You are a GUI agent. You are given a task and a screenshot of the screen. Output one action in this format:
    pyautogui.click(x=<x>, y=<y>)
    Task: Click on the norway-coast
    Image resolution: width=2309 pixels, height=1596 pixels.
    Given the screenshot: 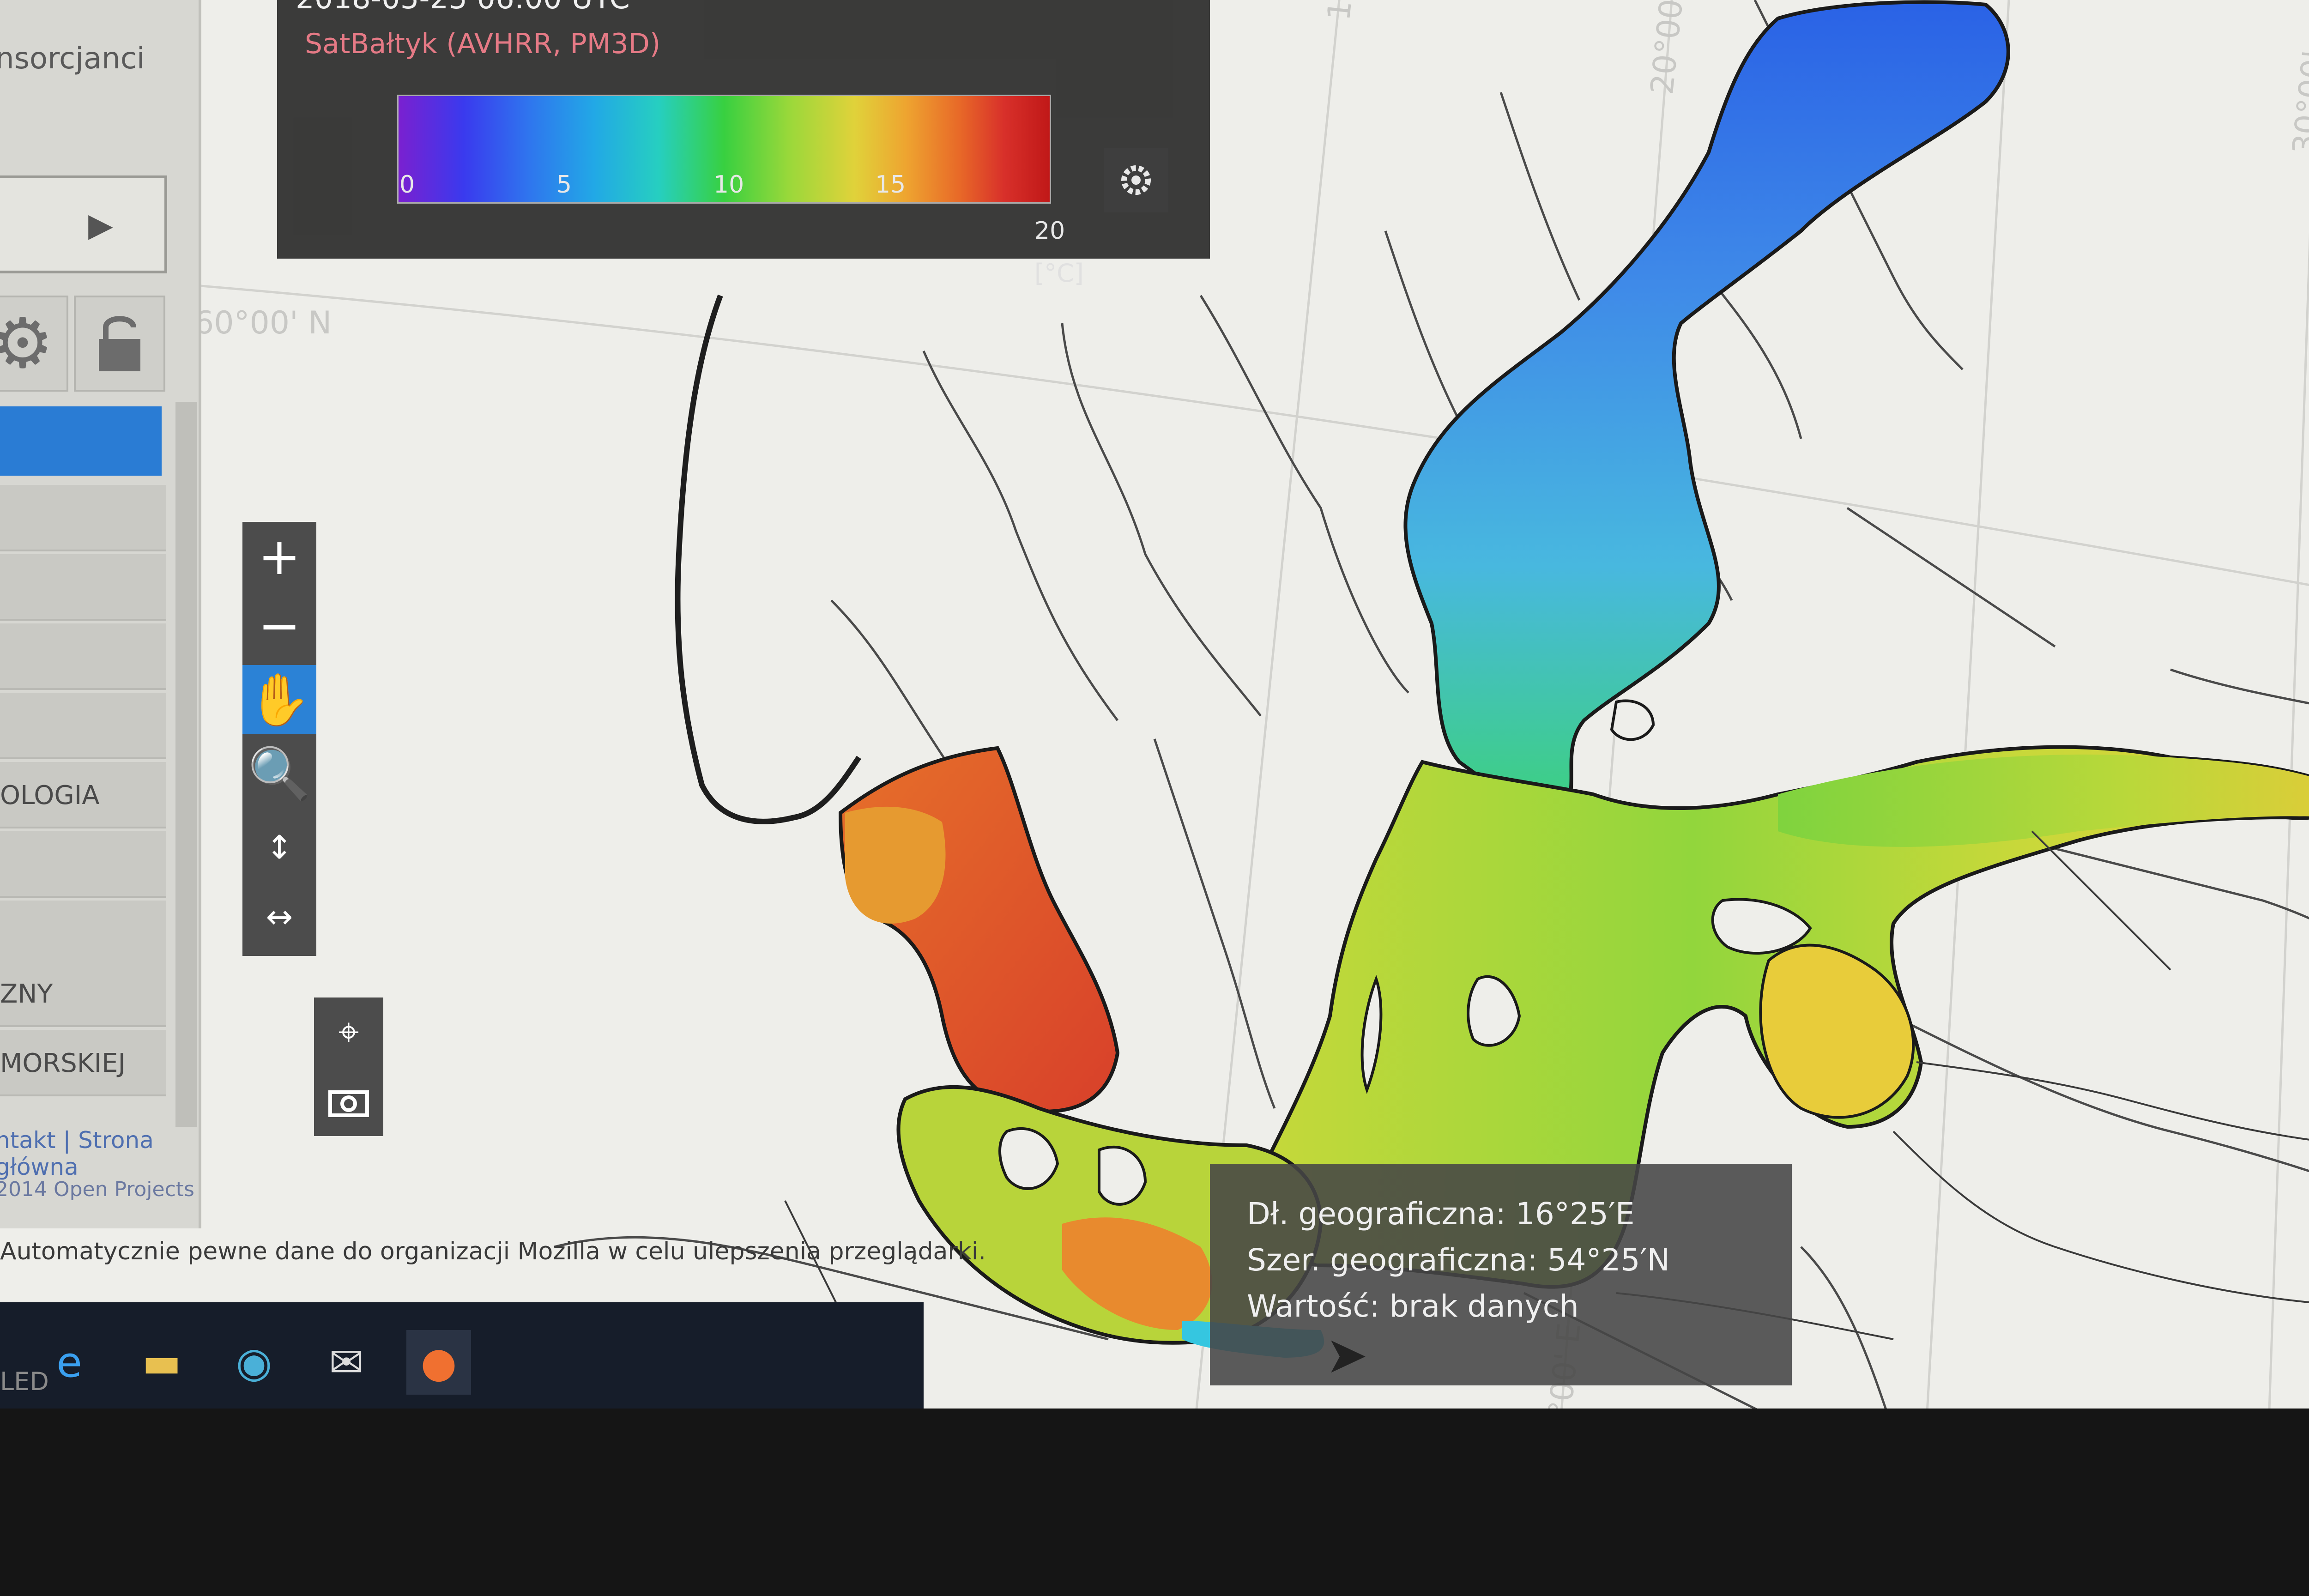 What is the action you would take?
    pyautogui.click(x=768, y=559)
    